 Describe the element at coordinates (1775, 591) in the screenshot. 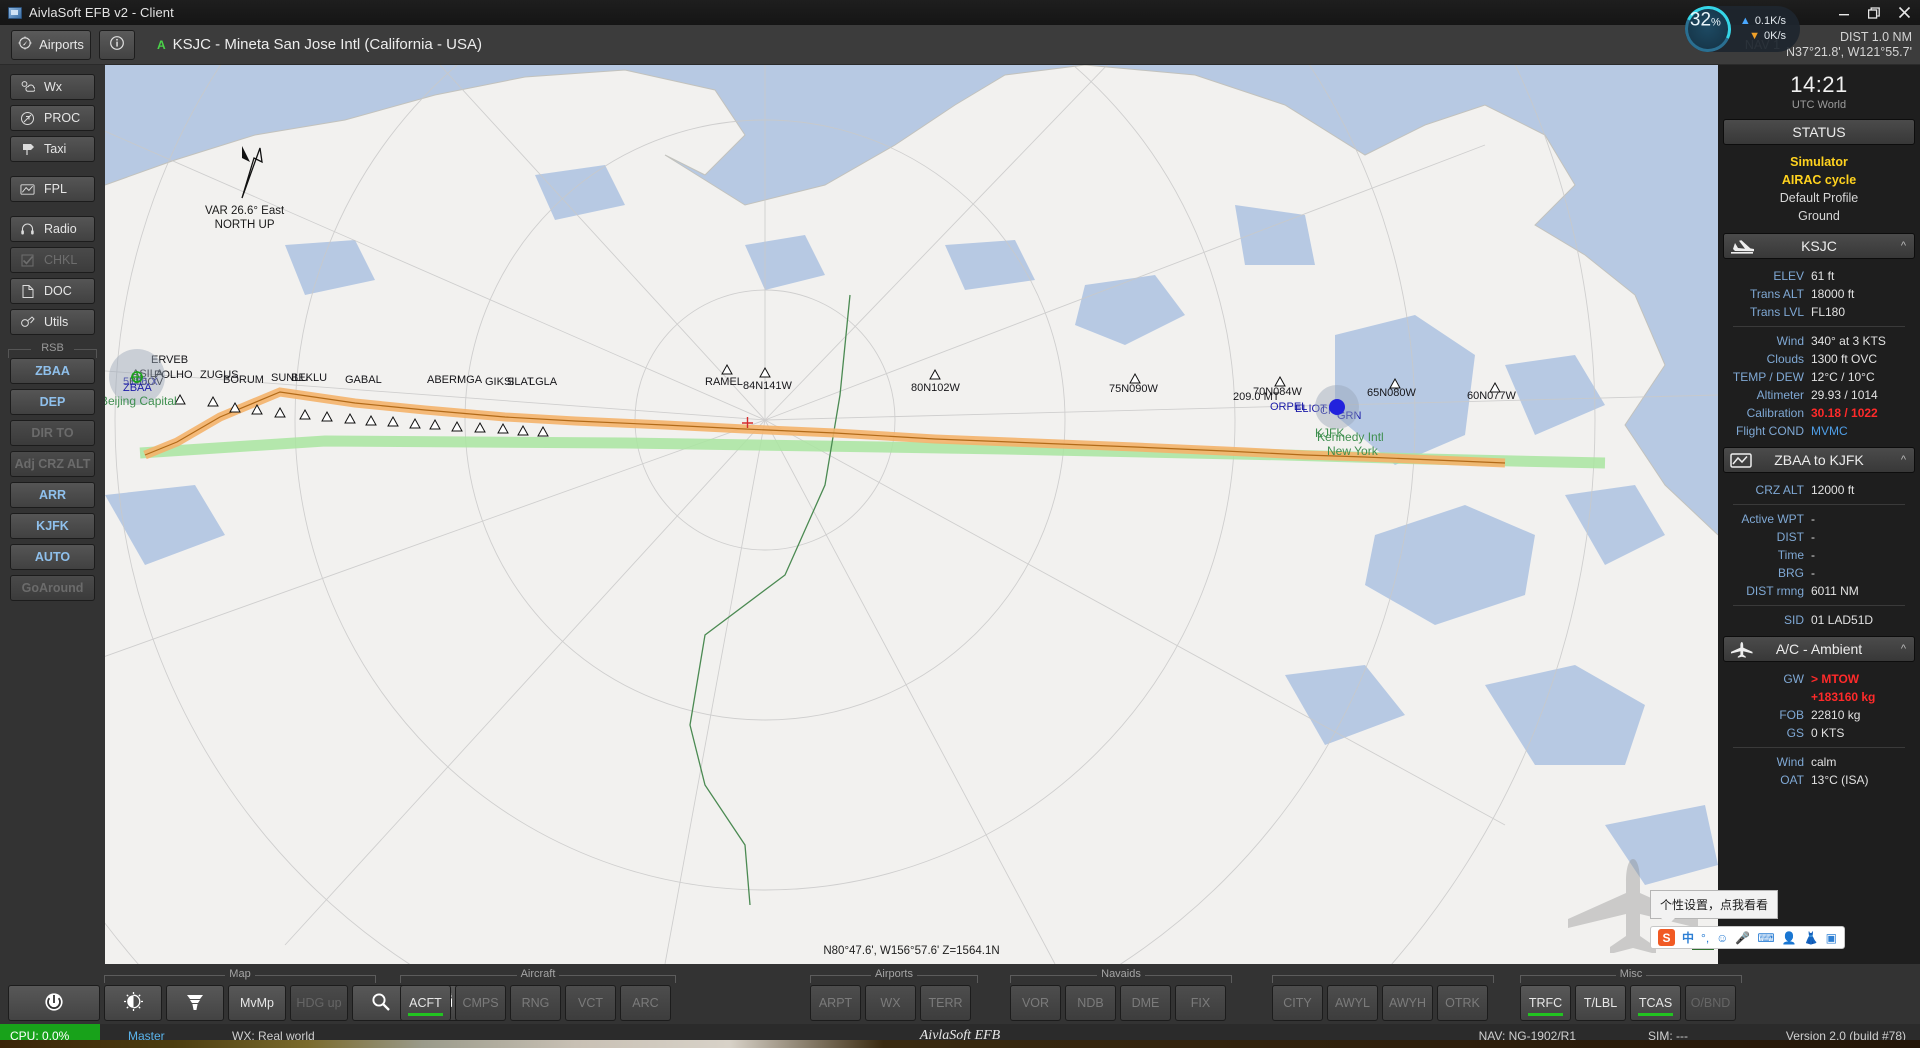

I see `row-key: DIST rmng` at that location.